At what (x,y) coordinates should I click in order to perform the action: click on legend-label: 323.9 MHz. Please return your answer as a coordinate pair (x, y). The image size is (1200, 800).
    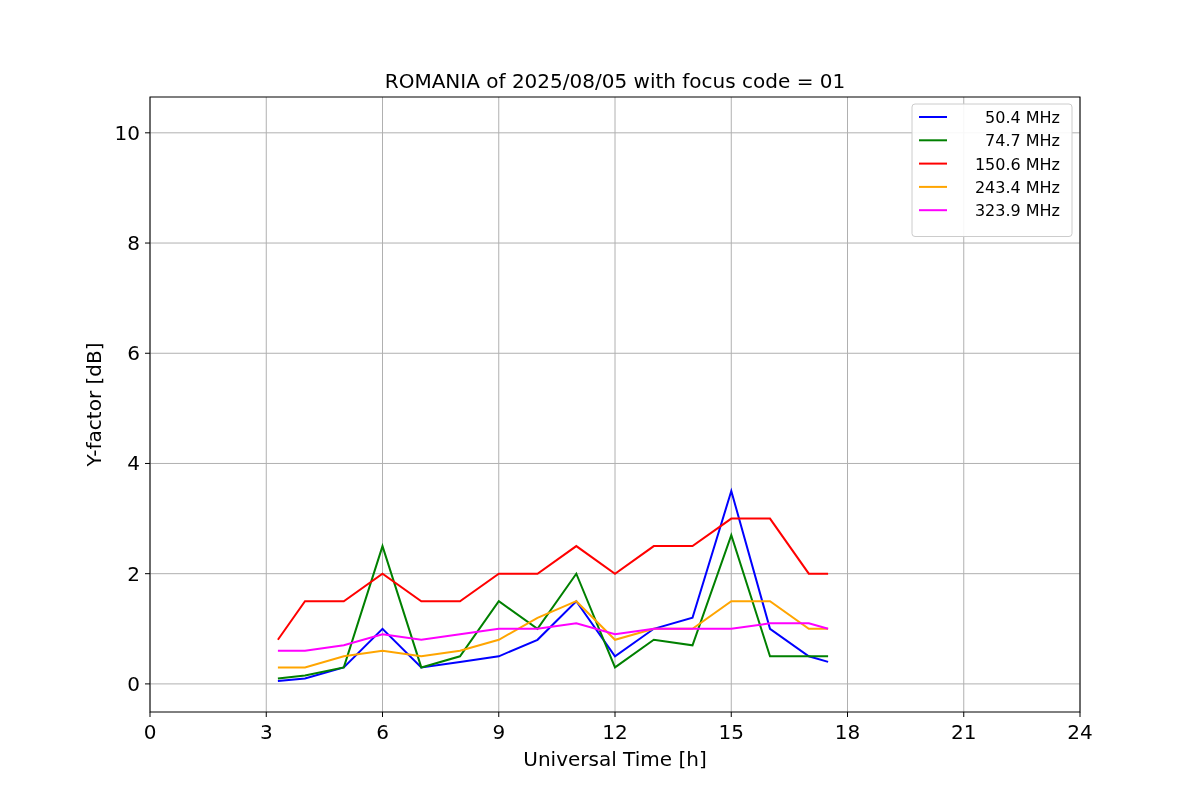
    Looking at the image, I should click on (1017, 211).